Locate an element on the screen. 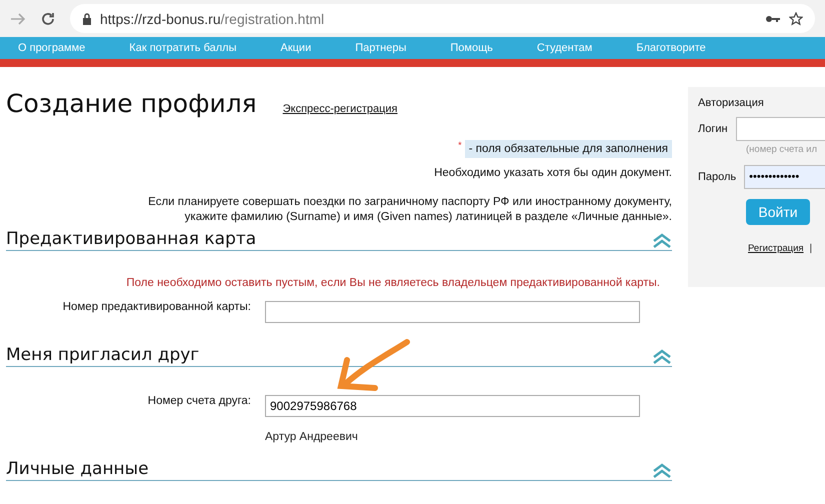 The height and width of the screenshot is (504, 825). url-path: /registration.html is located at coordinates (272, 18).